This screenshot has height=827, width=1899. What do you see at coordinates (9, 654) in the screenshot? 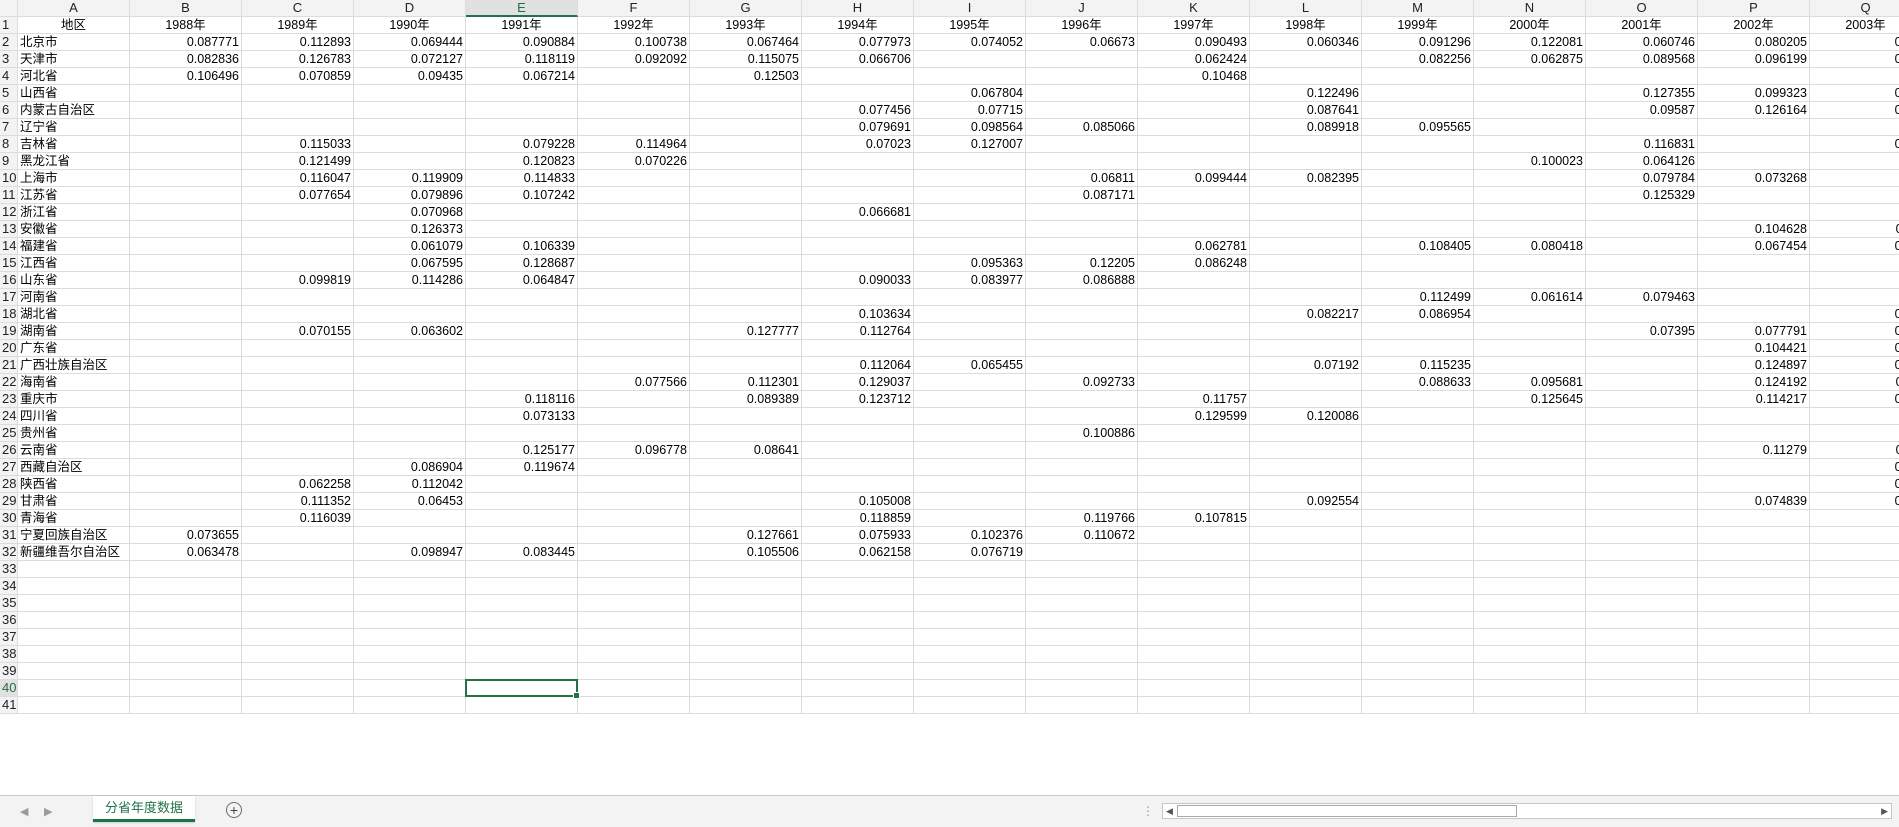
I see `row-header-38: 38` at bounding box center [9, 654].